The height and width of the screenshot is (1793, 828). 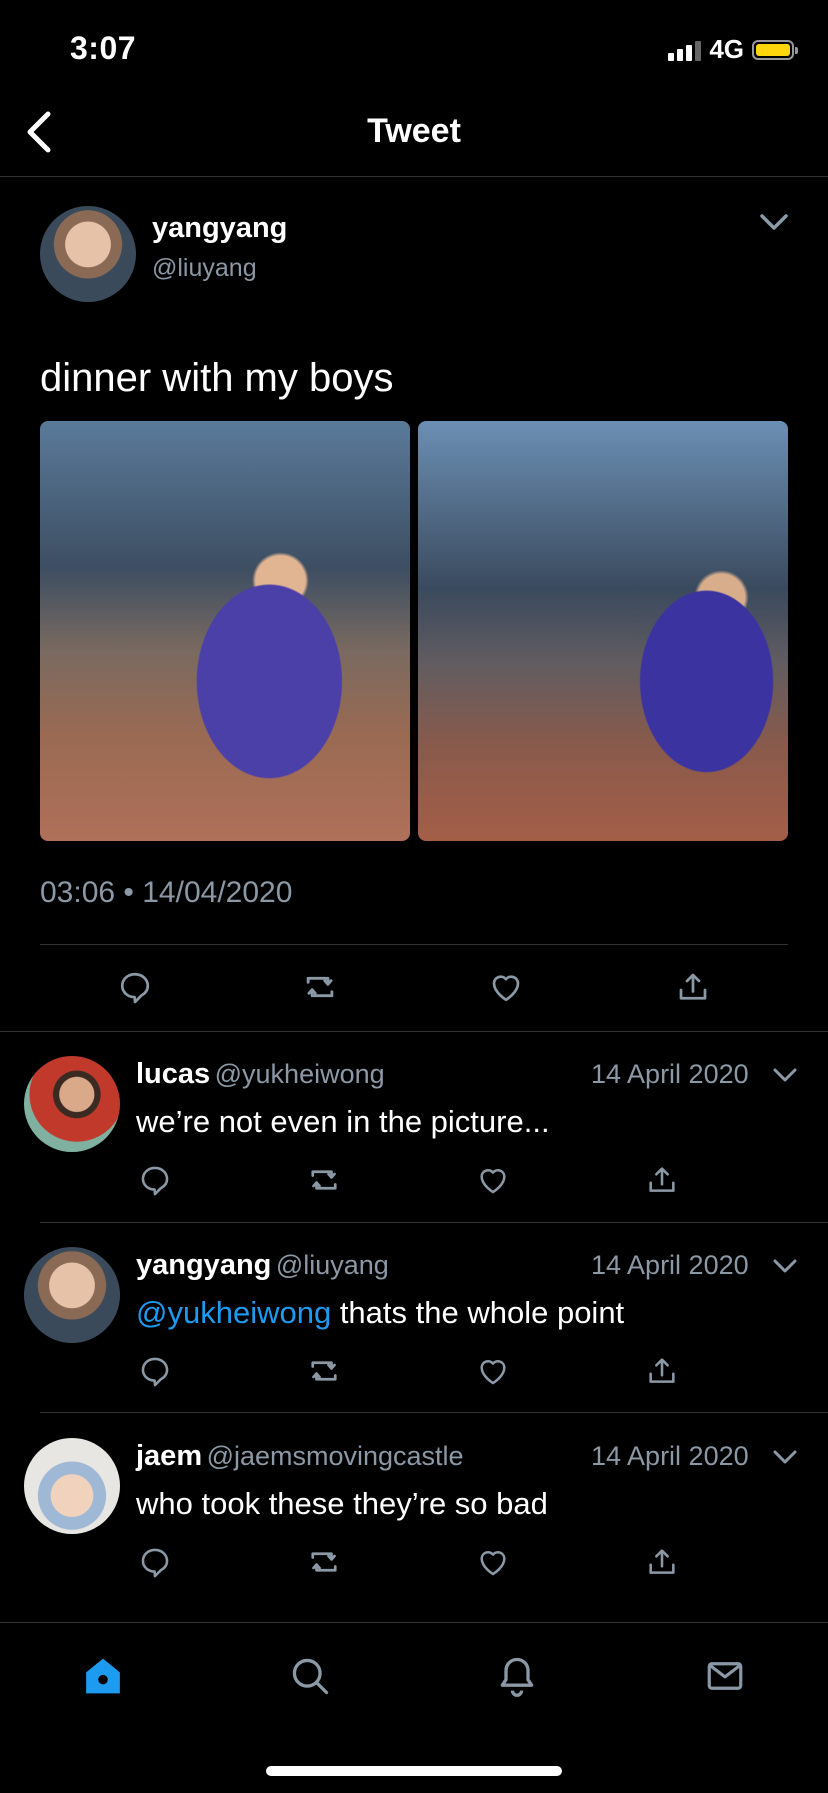 I want to click on page-title: Tweet, so click(x=414, y=131).